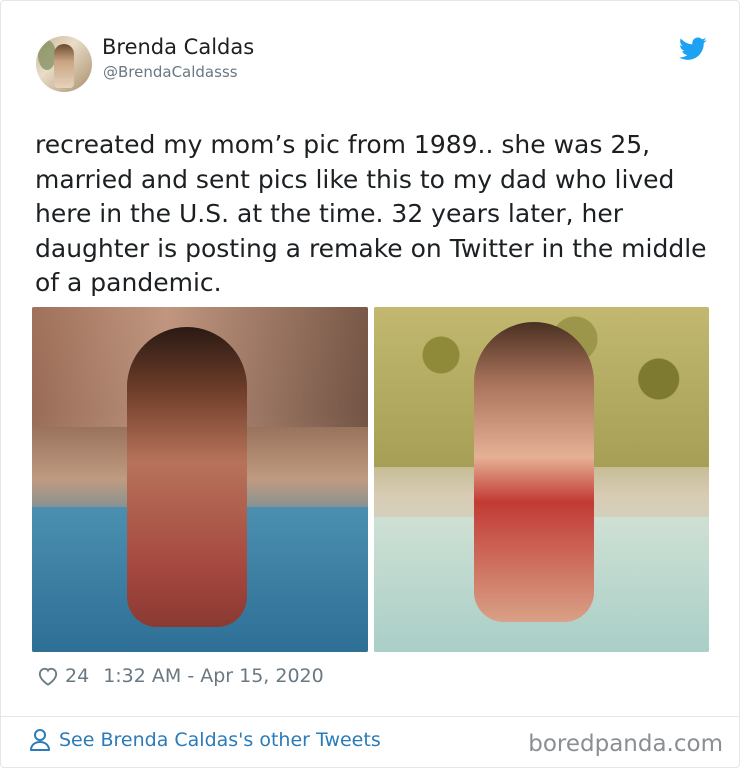  I want to click on person-icon, so click(40, 740).